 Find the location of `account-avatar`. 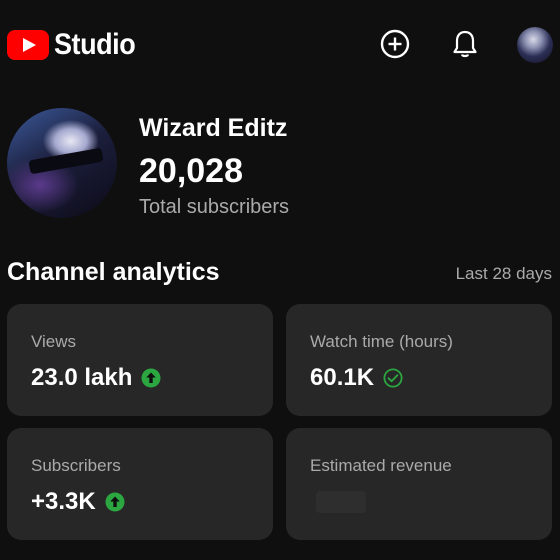

account-avatar is located at coordinates (535, 45).